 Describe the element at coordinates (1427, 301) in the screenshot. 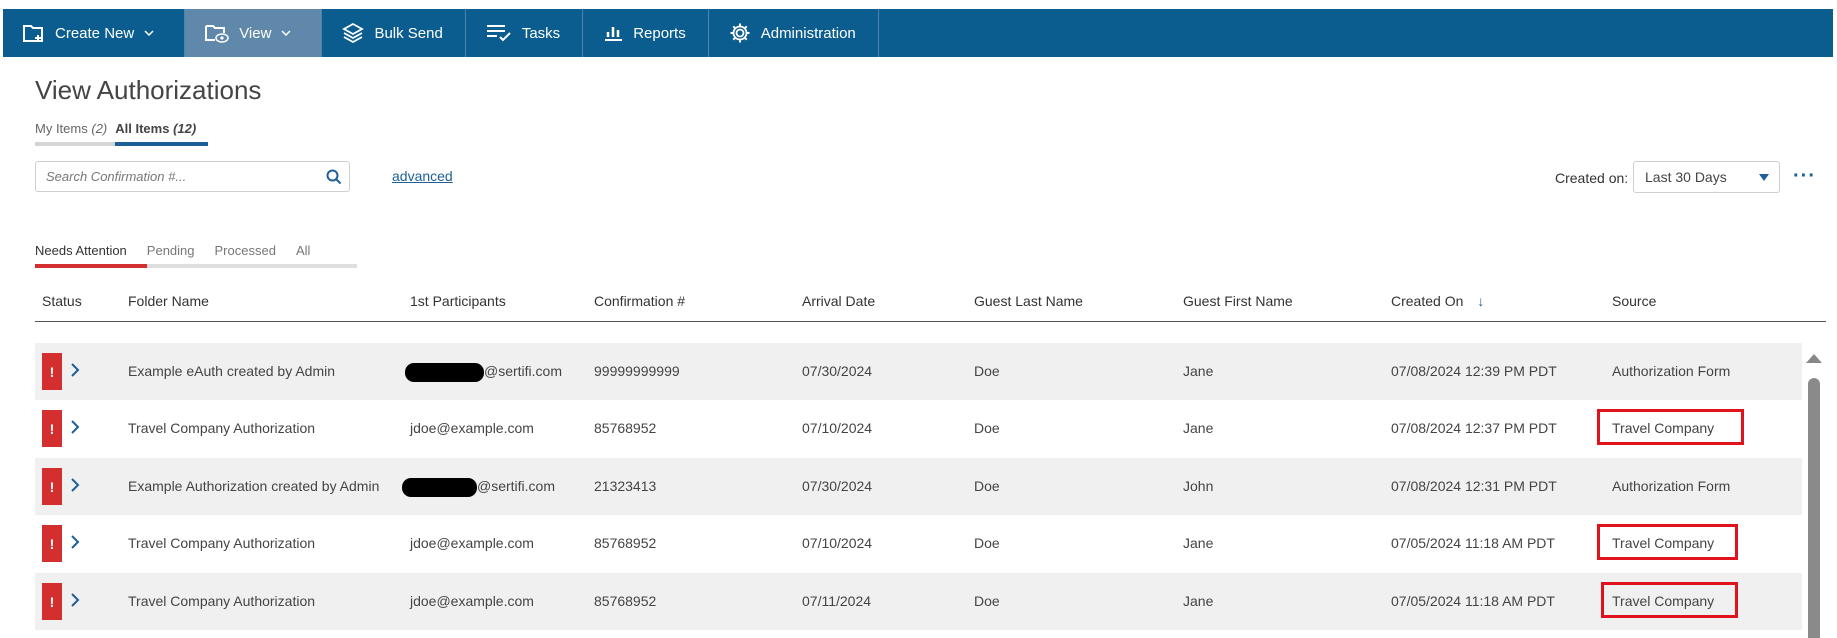

I see `column-header-created-on-label: Created On` at that location.